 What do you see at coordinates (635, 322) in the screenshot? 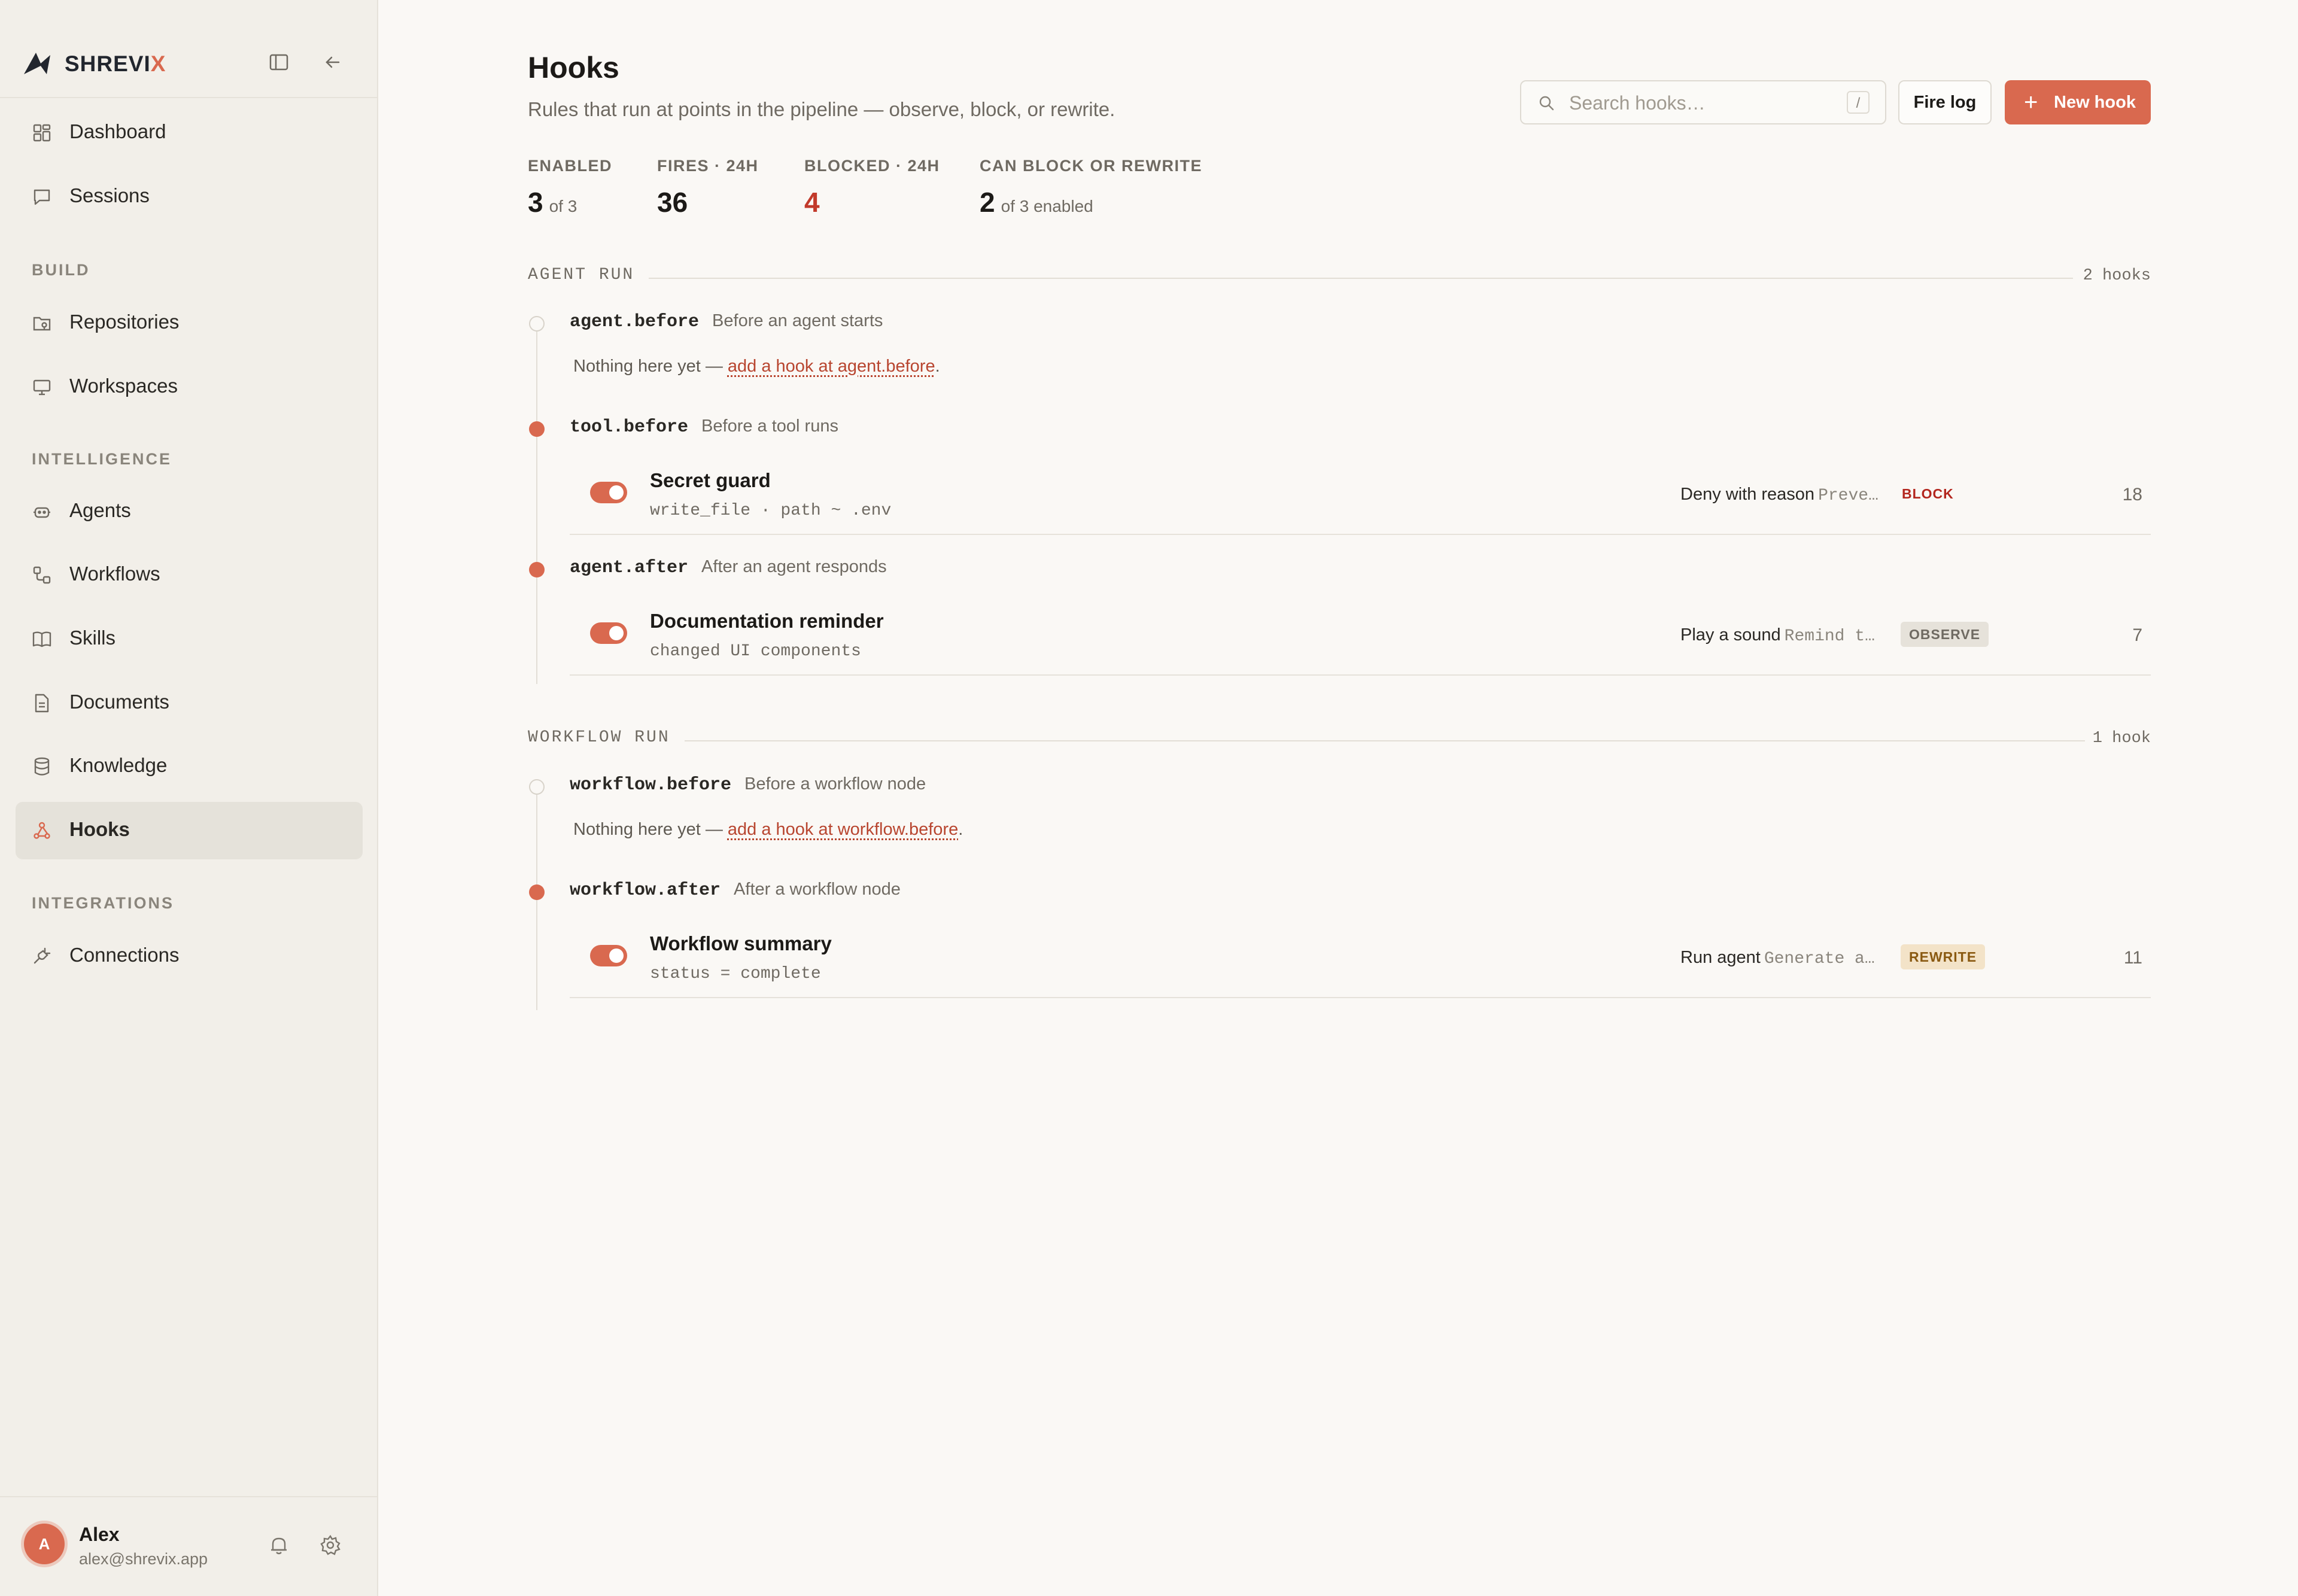
I see `event-name: agent.before` at bounding box center [635, 322].